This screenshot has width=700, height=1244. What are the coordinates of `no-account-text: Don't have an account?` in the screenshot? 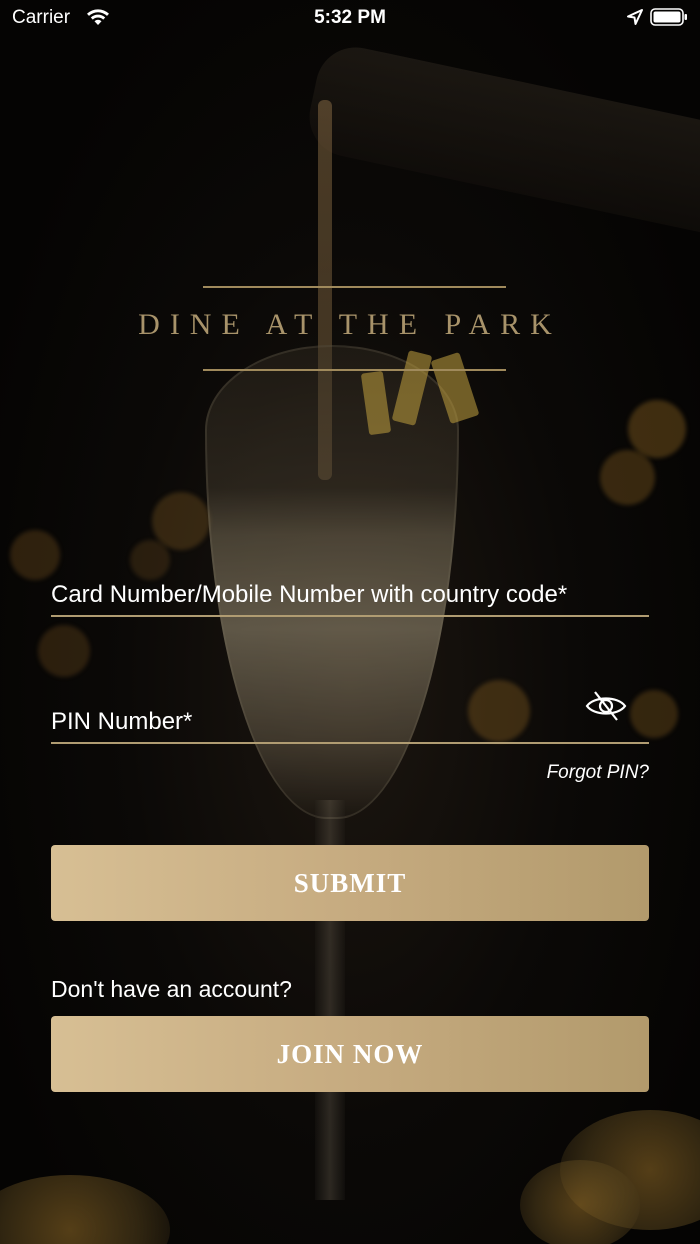 It's located at (171, 989).